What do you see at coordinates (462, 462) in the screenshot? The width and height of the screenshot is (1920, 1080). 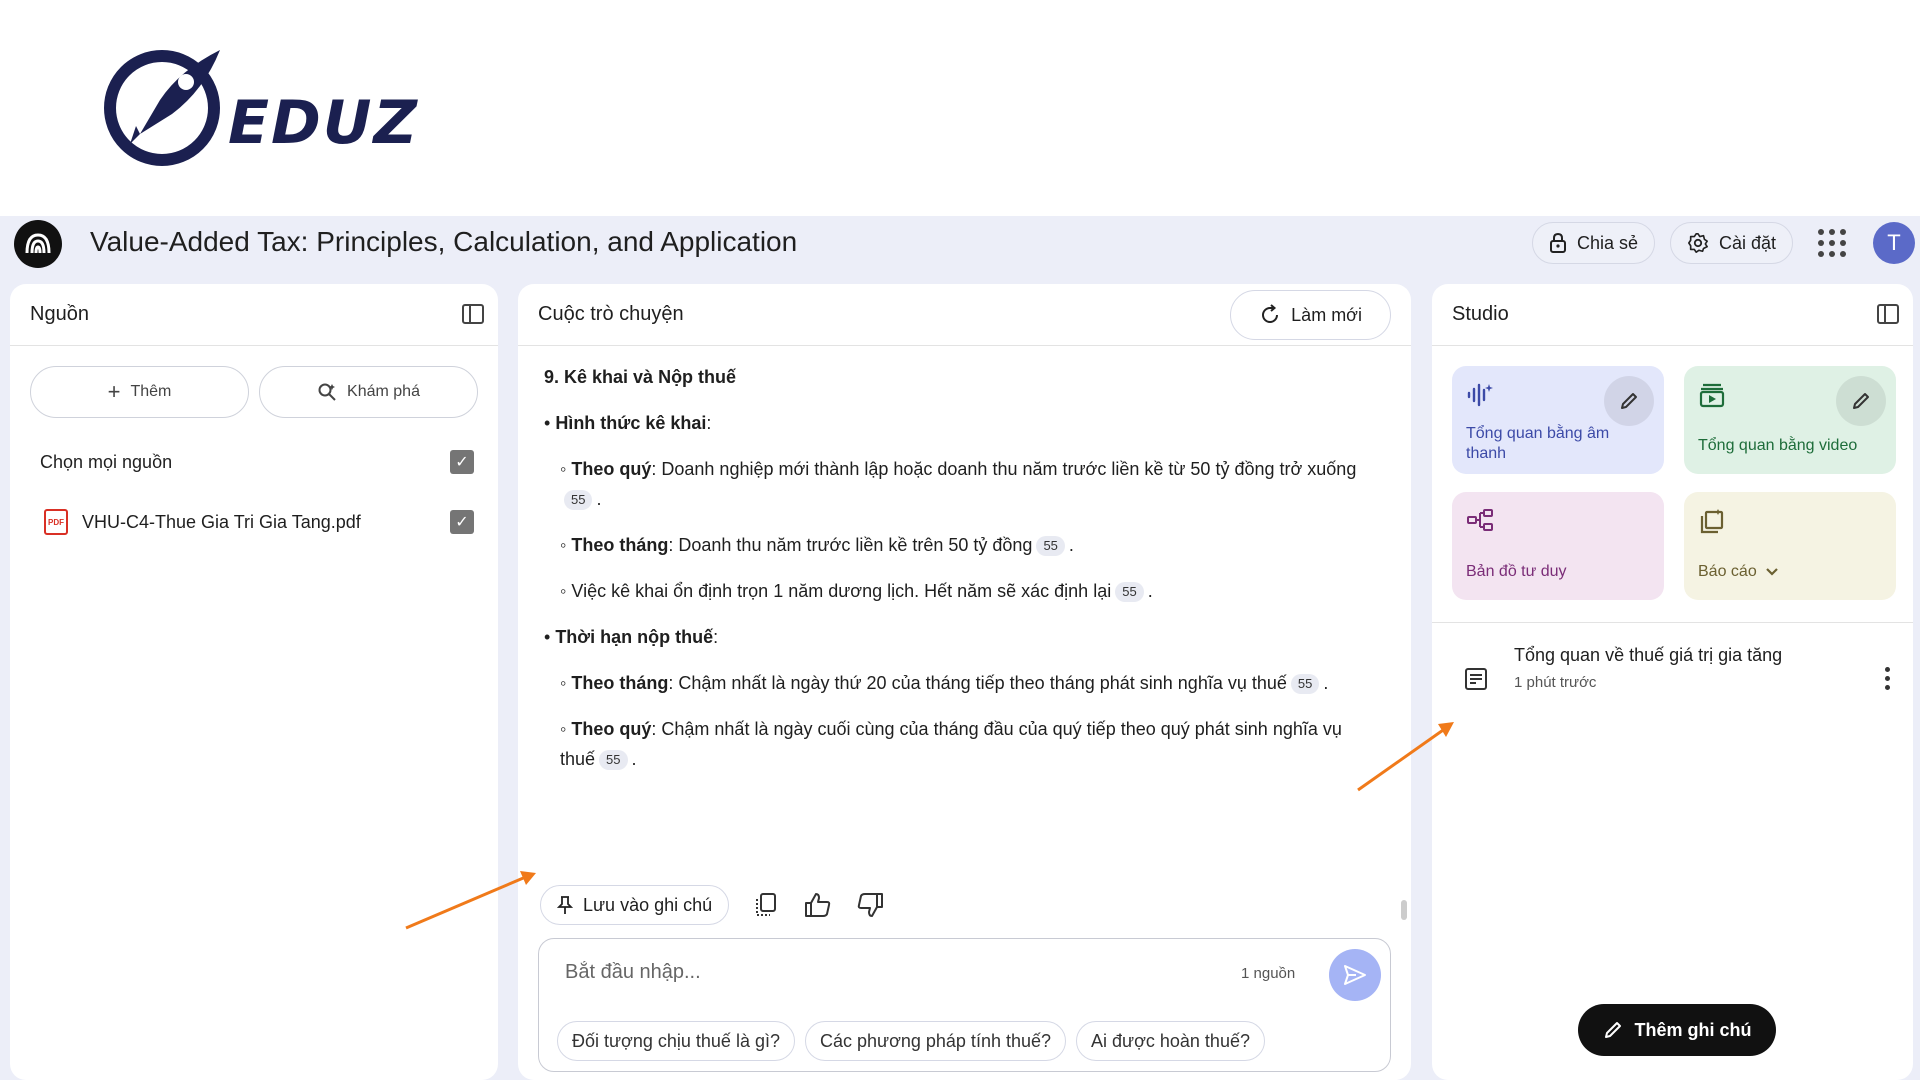 I see `select-all-checkbox: ✓` at bounding box center [462, 462].